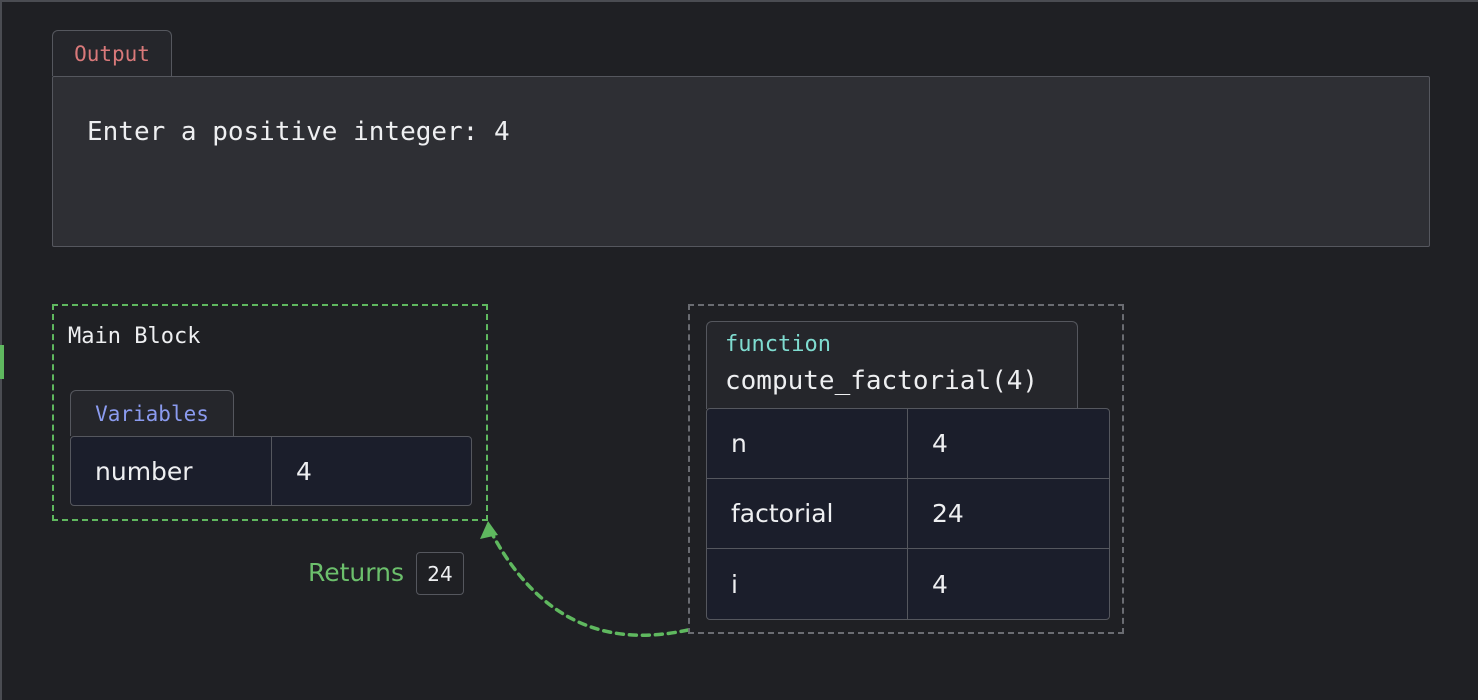 This screenshot has height=700, width=1478. I want to click on variables-tab: Variables, so click(152, 413).